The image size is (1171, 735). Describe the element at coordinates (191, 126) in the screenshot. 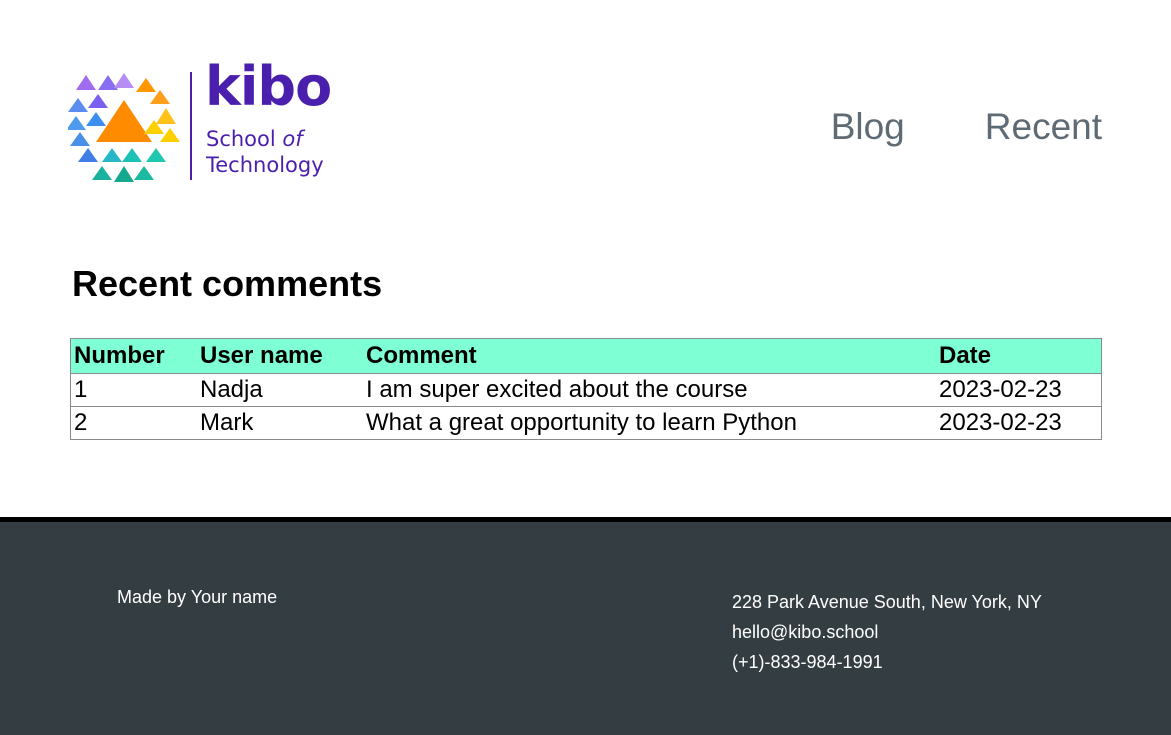

I see `logo-divider` at that location.